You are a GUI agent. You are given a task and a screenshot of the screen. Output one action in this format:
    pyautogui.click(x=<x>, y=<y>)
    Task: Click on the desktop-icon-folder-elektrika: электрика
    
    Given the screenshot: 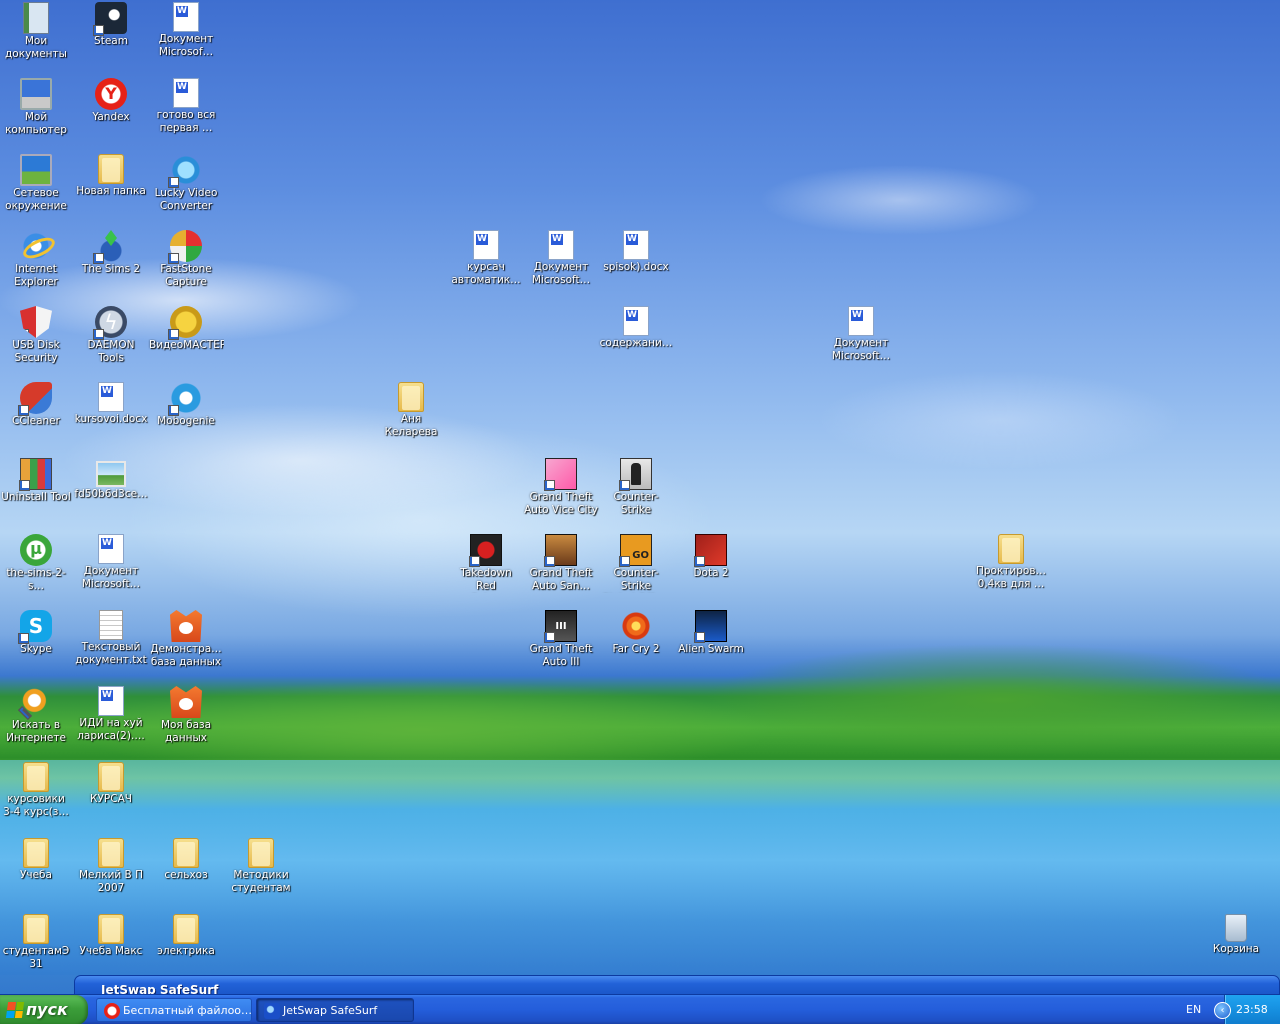 What is the action you would take?
    pyautogui.click(x=186, y=936)
    